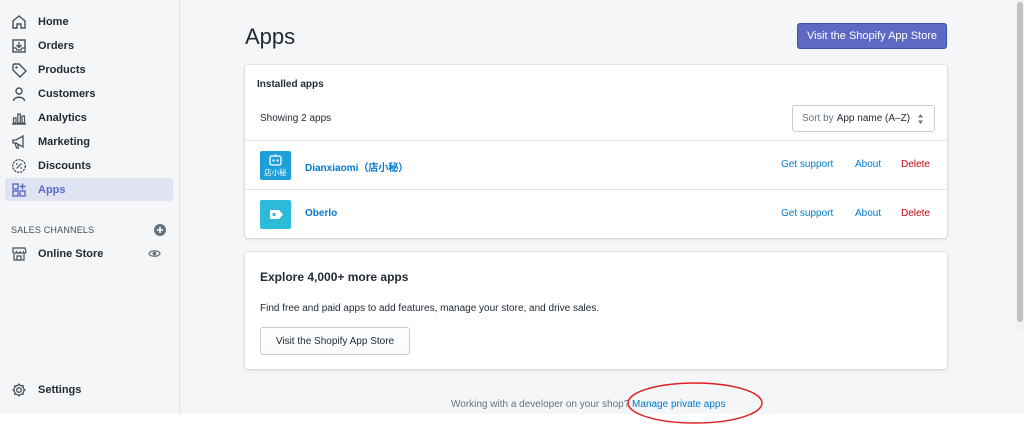 This screenshot has height=432, width=1024. What do you see at coordinates (53, 230) in the screenshot?
I see `sales-channels-title: SALES CHANNELS` at bounding box center [53, 230].